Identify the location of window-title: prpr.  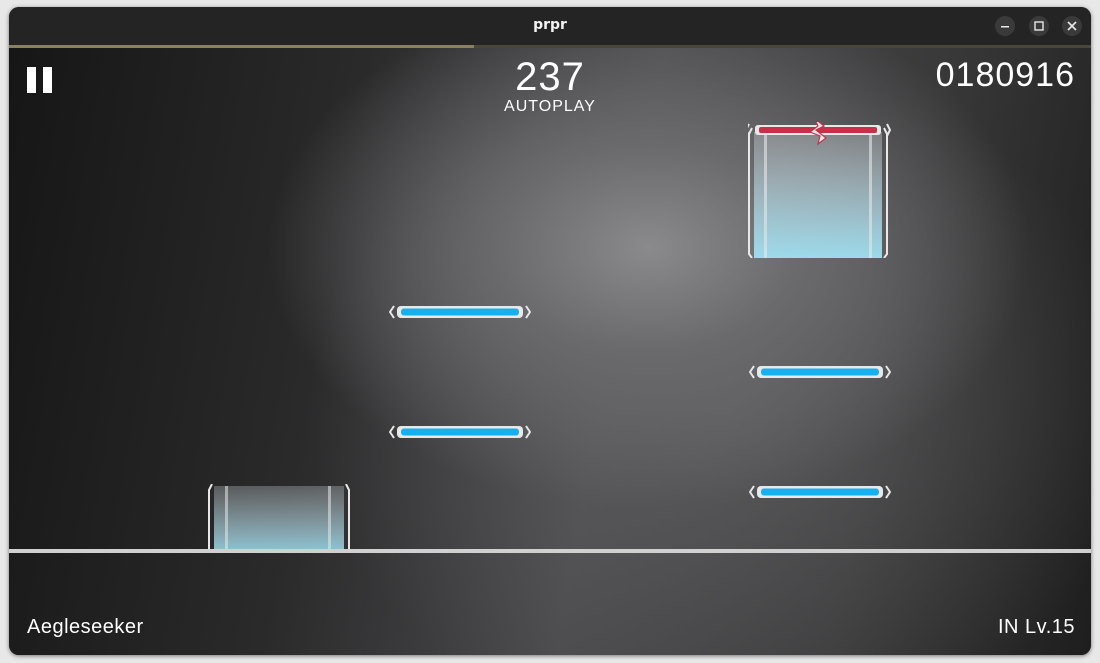
(550, 25).